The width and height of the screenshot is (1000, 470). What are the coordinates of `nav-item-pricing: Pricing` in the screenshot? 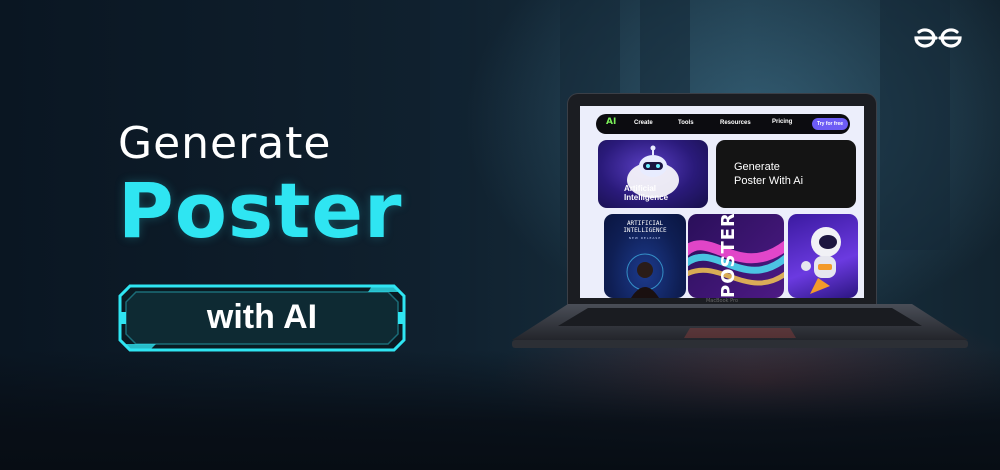 It's located at (782, 122).